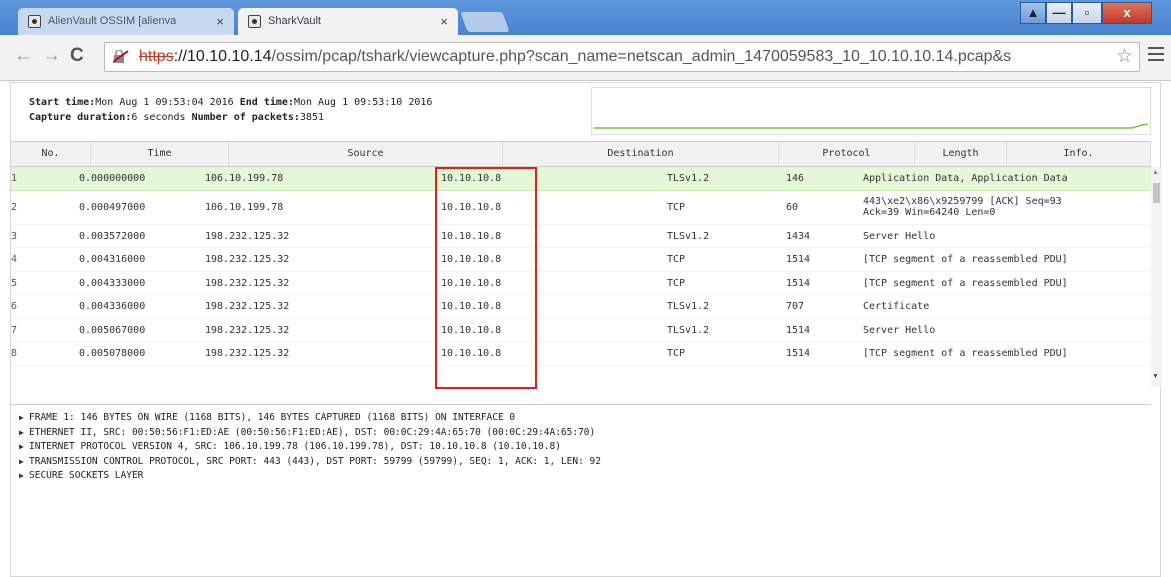 Image resolution: width=1171 pixels, height=577 pixels. What do you see at coordinates (14, 353) in the screenshot?
I see `cell-no: 8` at bounding box center [14, 353].